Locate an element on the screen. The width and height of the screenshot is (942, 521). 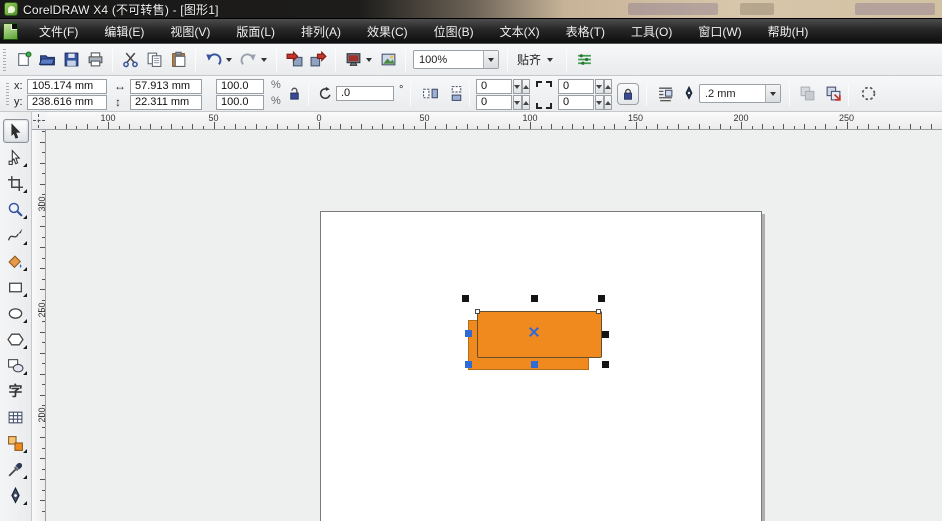
menu-item-text: 文本(X) is located at coordinates (520, 31).